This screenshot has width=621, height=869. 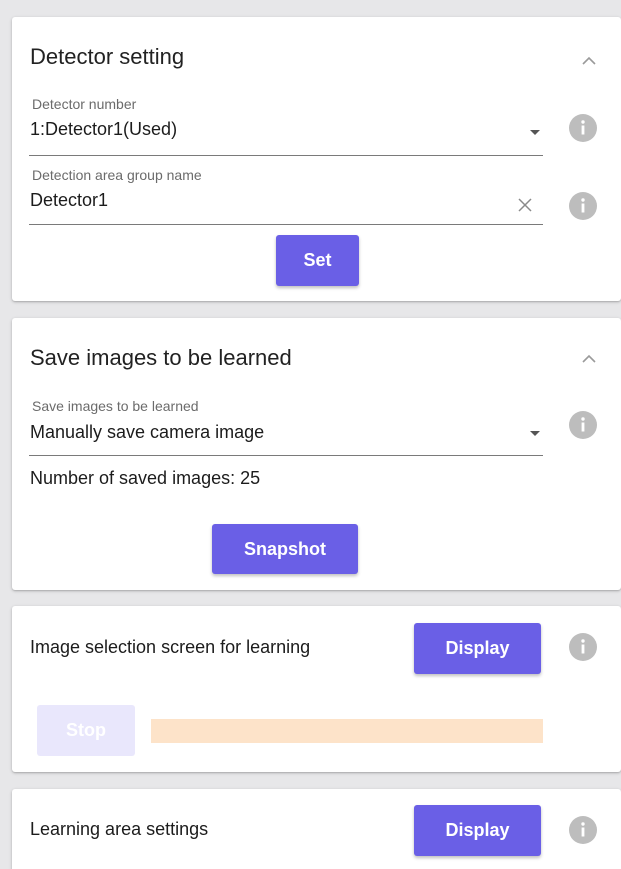 I want to click on image-selection-label: Image selection screen for learning, so click(x=170, y=647).